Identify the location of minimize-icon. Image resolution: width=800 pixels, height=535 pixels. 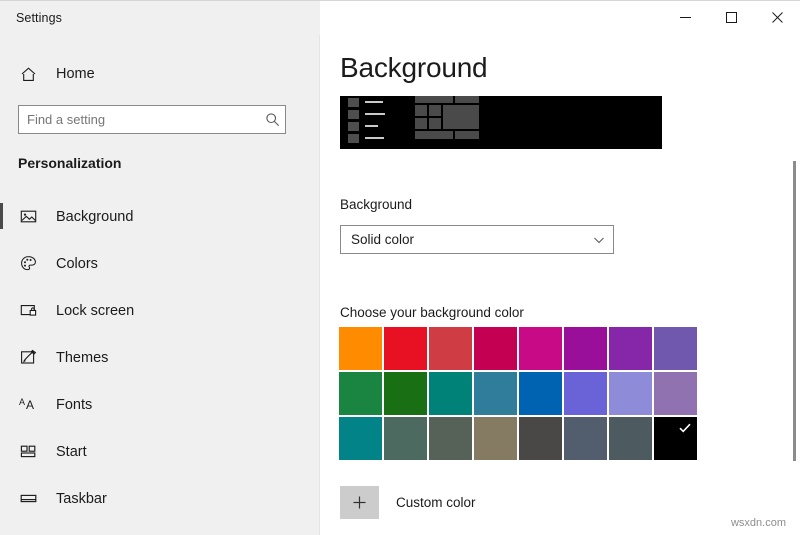
(685, 17).